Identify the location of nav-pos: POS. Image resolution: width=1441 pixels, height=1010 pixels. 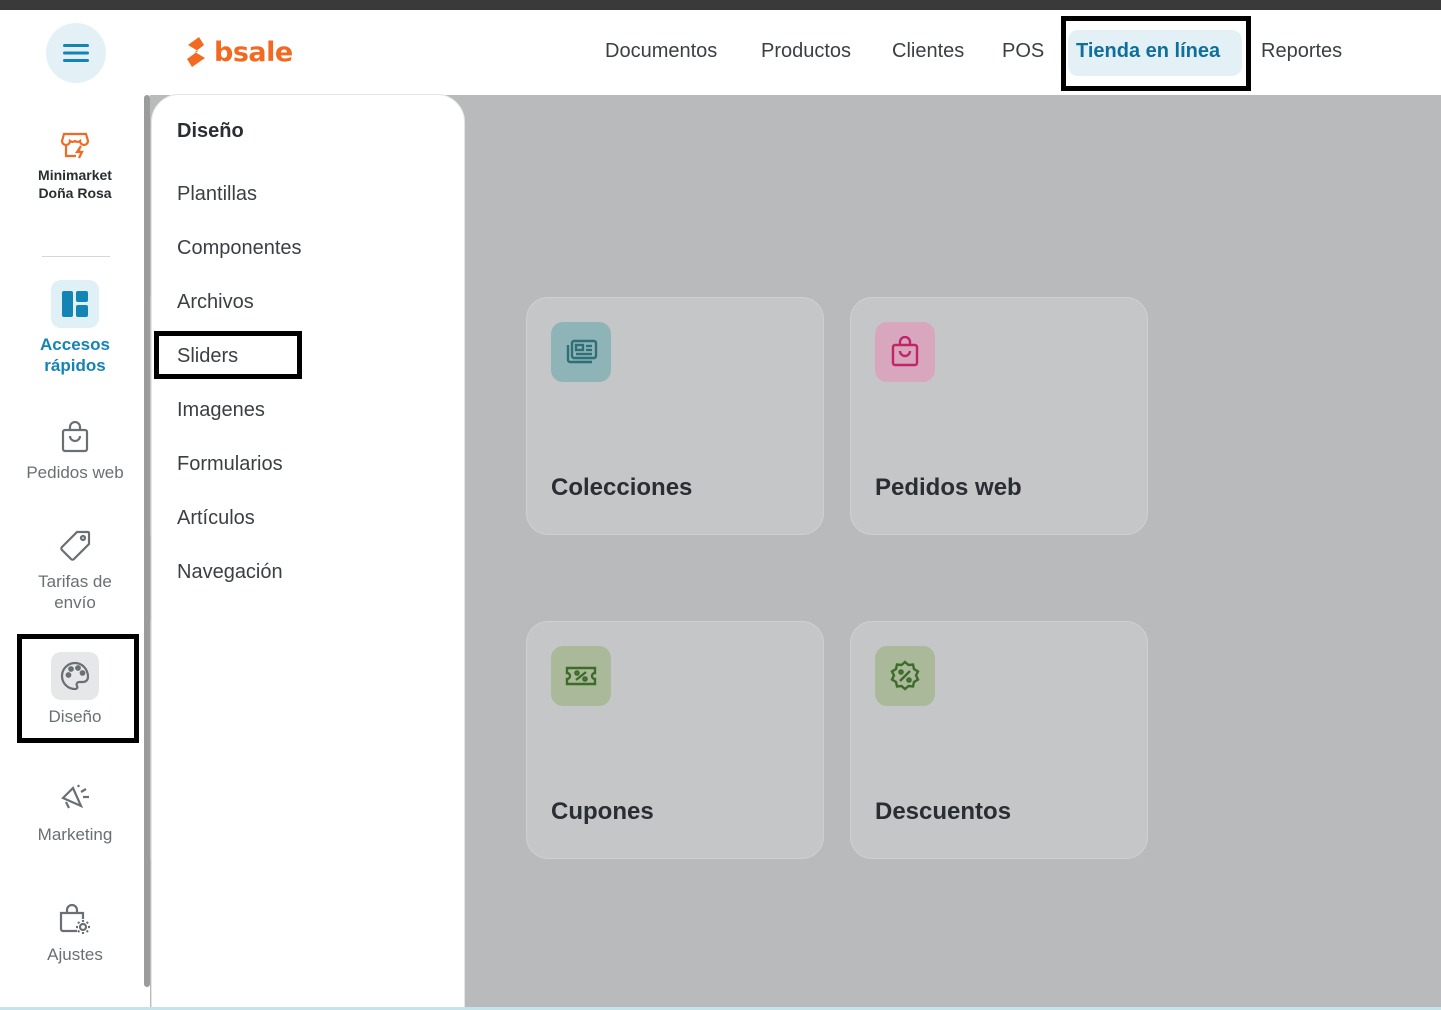
(1023, 51).